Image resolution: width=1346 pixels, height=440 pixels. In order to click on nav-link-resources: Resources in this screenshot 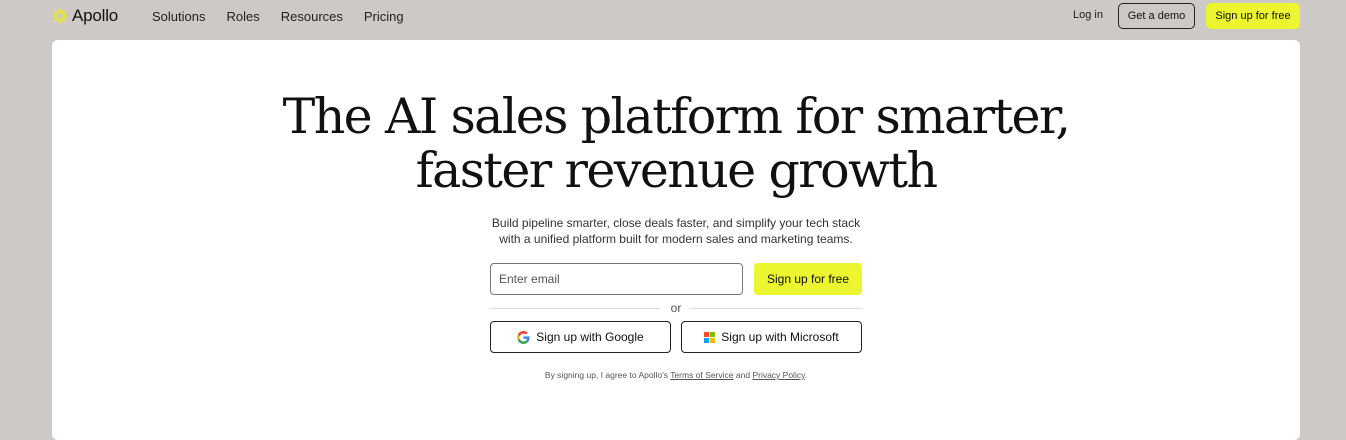, I will do `click(312, 16)`.